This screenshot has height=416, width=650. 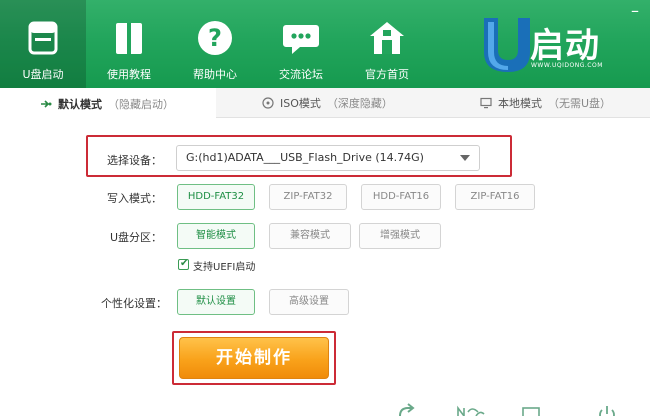 I want to click on book-icon, so click(x=129, y=38).